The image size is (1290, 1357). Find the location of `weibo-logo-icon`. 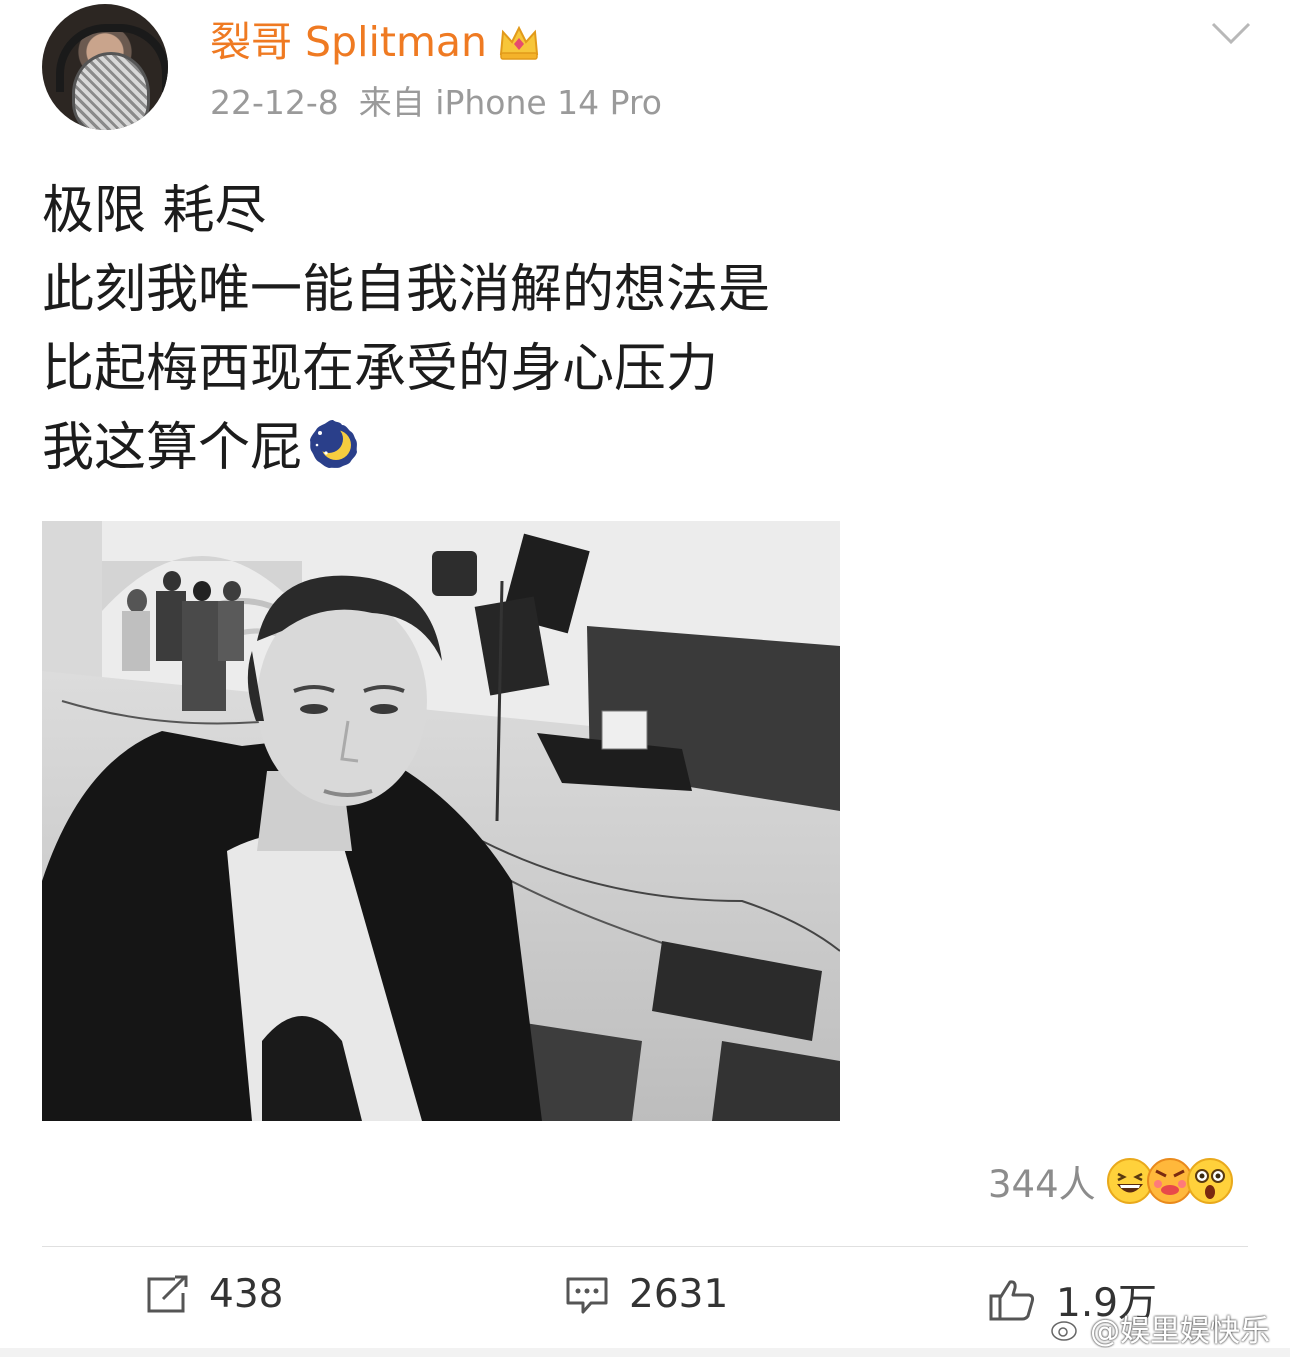

weibo-logo-icon is located at coordinates (1067, 1328).